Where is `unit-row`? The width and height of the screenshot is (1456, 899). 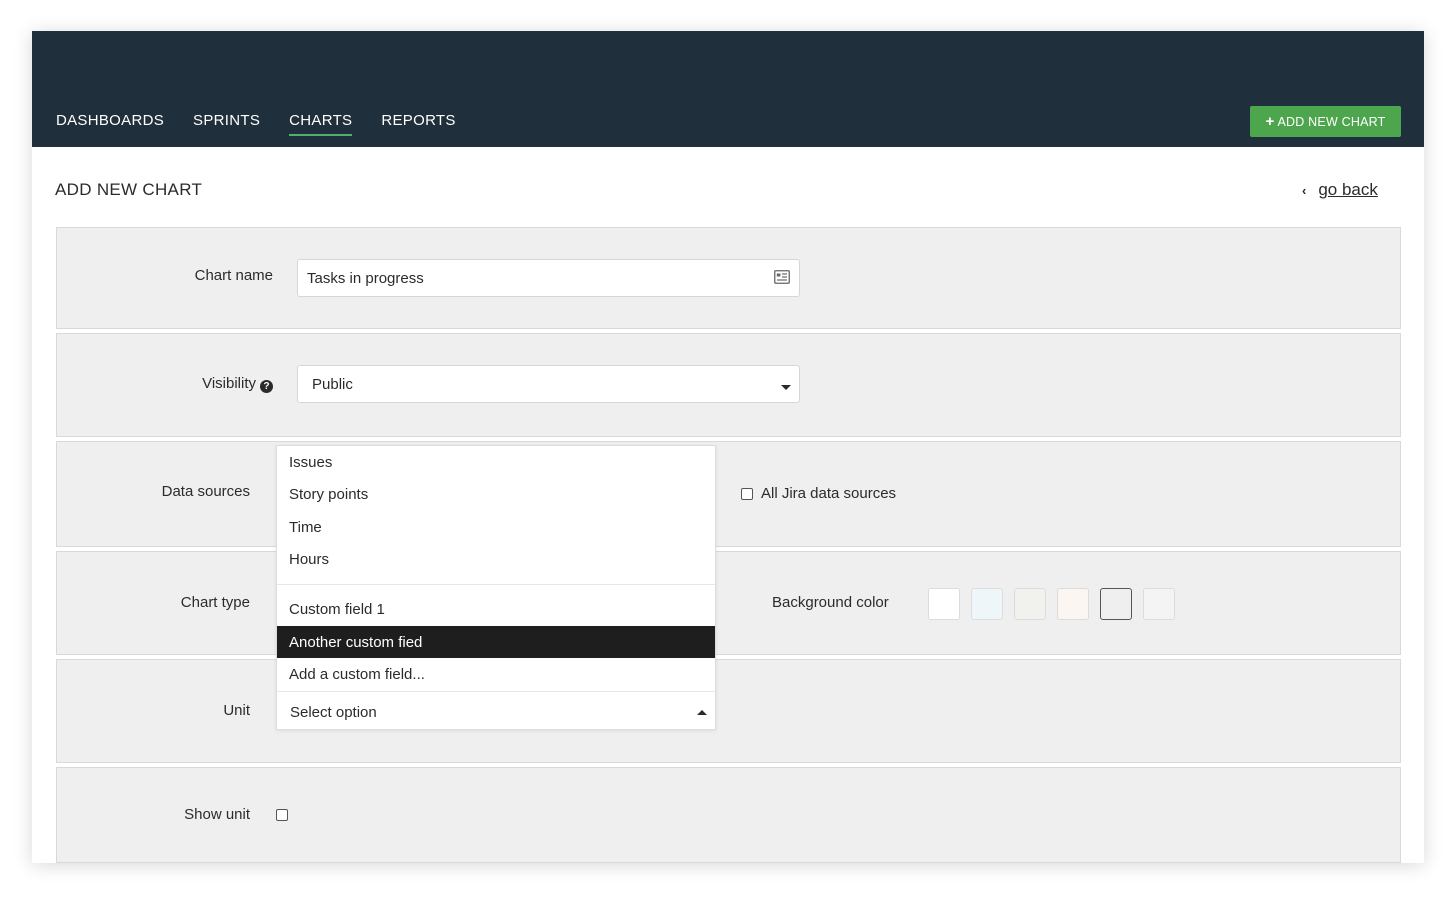 unit-row is located at coordinates (728, 711).